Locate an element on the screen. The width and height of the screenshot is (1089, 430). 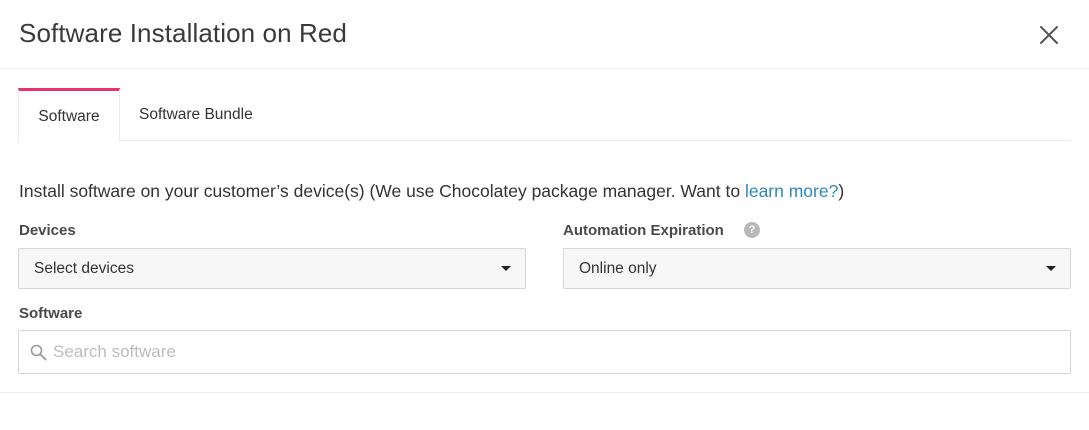
software-search-box is located at coordinates (544, 352).